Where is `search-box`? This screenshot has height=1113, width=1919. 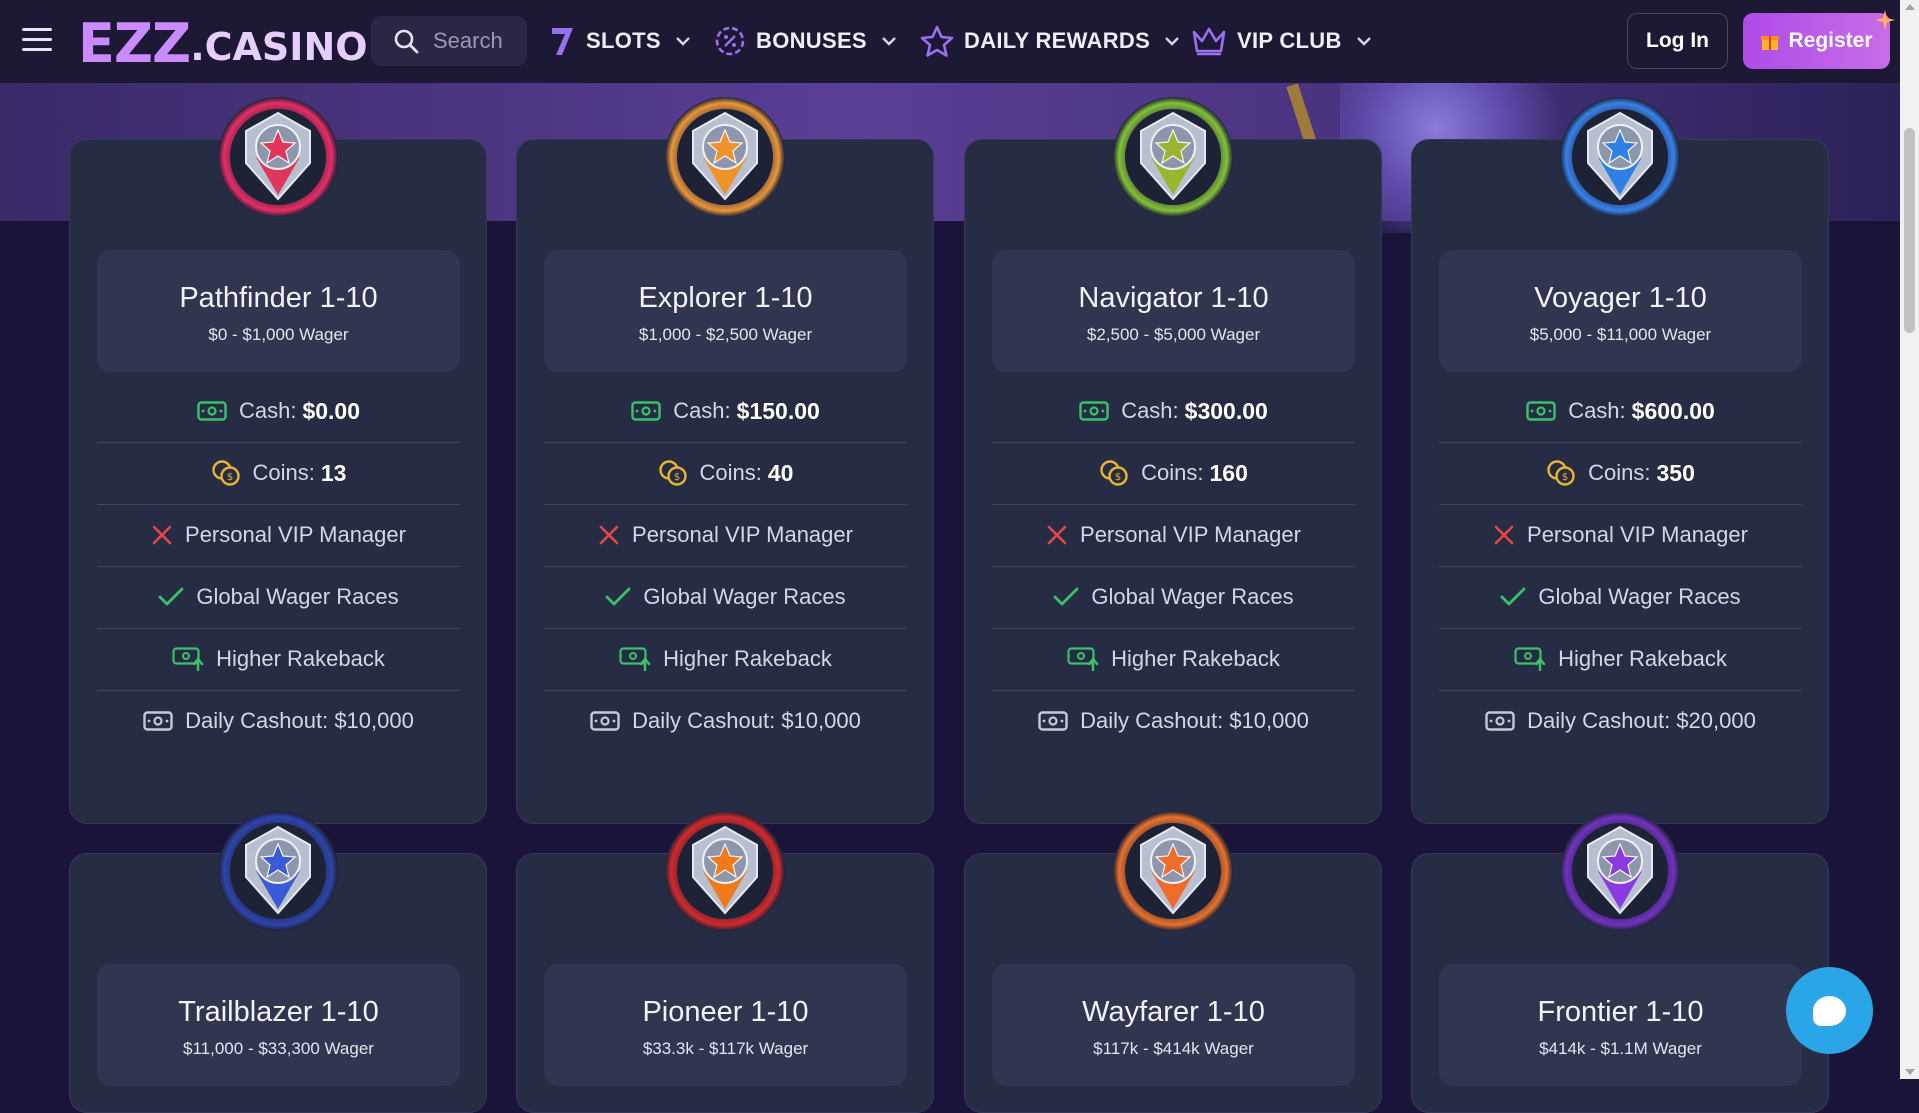 search-box is located at coordinates (449, 41).